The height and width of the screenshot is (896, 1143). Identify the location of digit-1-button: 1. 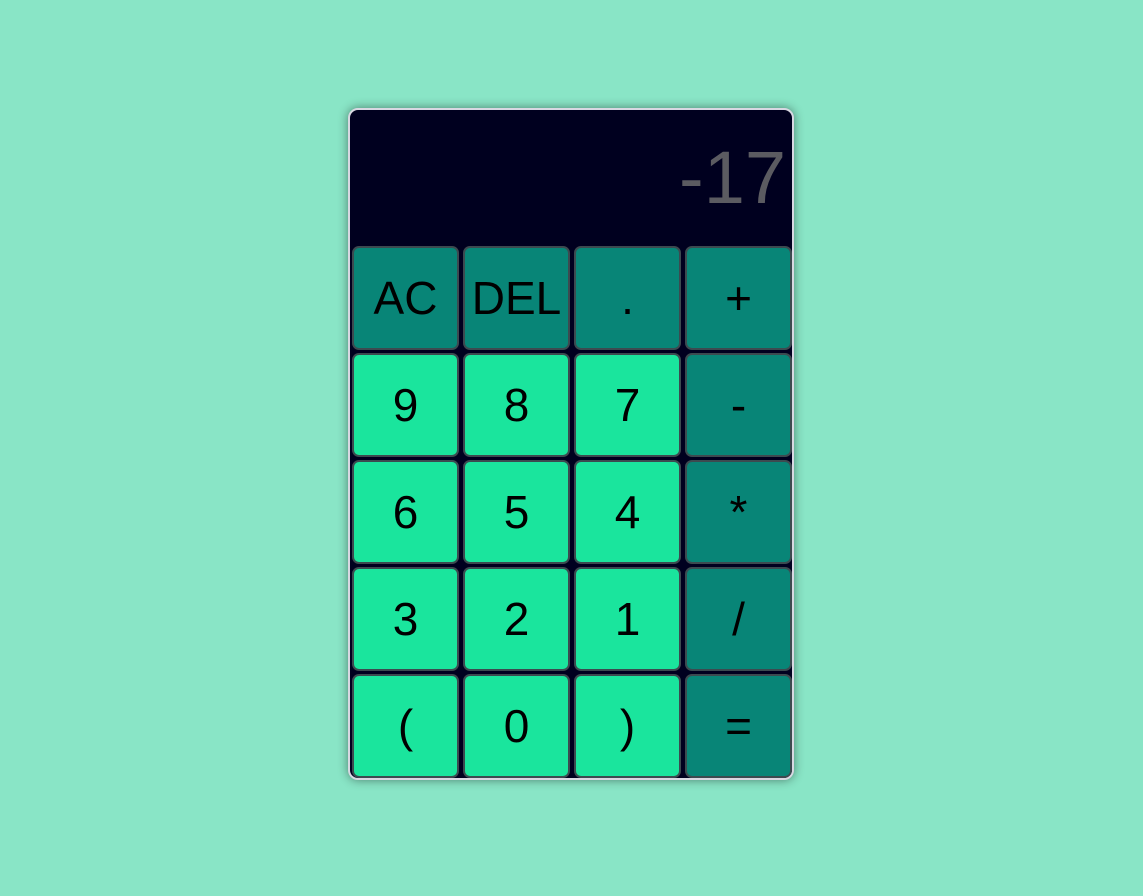
(627, 619).